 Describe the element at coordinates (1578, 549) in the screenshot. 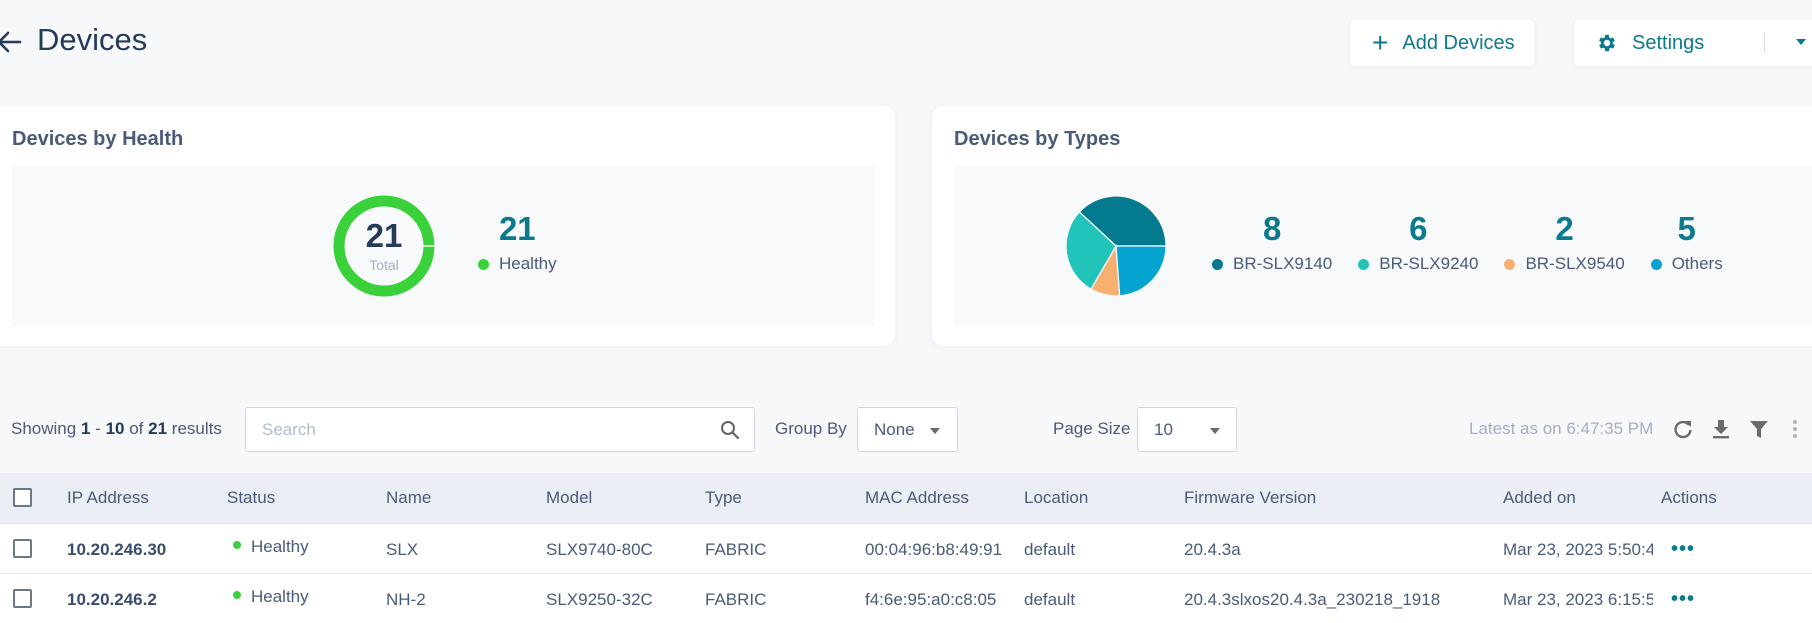

I see `cell-added-on: Mar 23, 2023 5:50:4` at that location.